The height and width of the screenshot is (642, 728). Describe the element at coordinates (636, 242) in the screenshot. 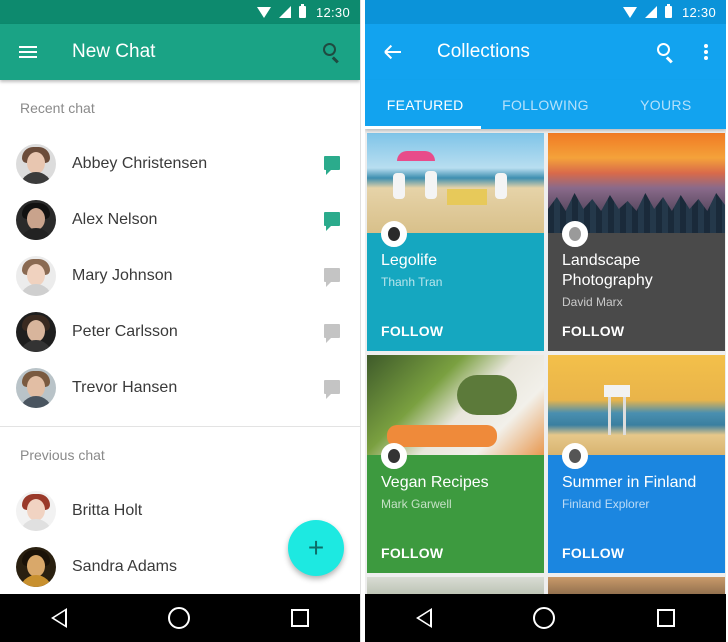

I see `collection-card-landscape-photography: Landscape Photography David Marx FOLLOW` at that location.